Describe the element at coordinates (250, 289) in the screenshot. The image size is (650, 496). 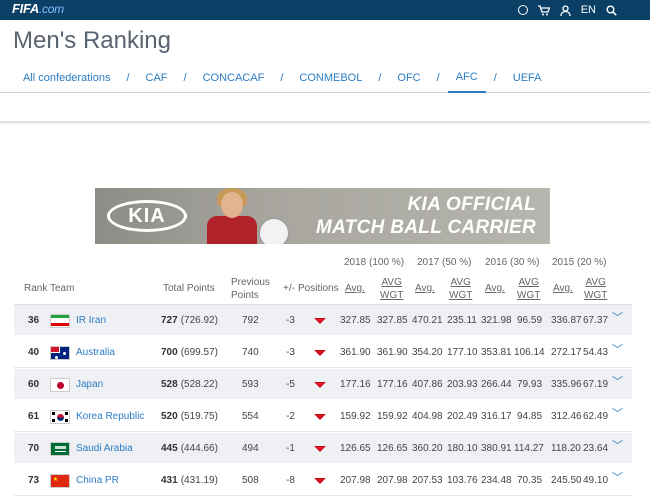
I see `header-previous-points: Previous Points` at that location.